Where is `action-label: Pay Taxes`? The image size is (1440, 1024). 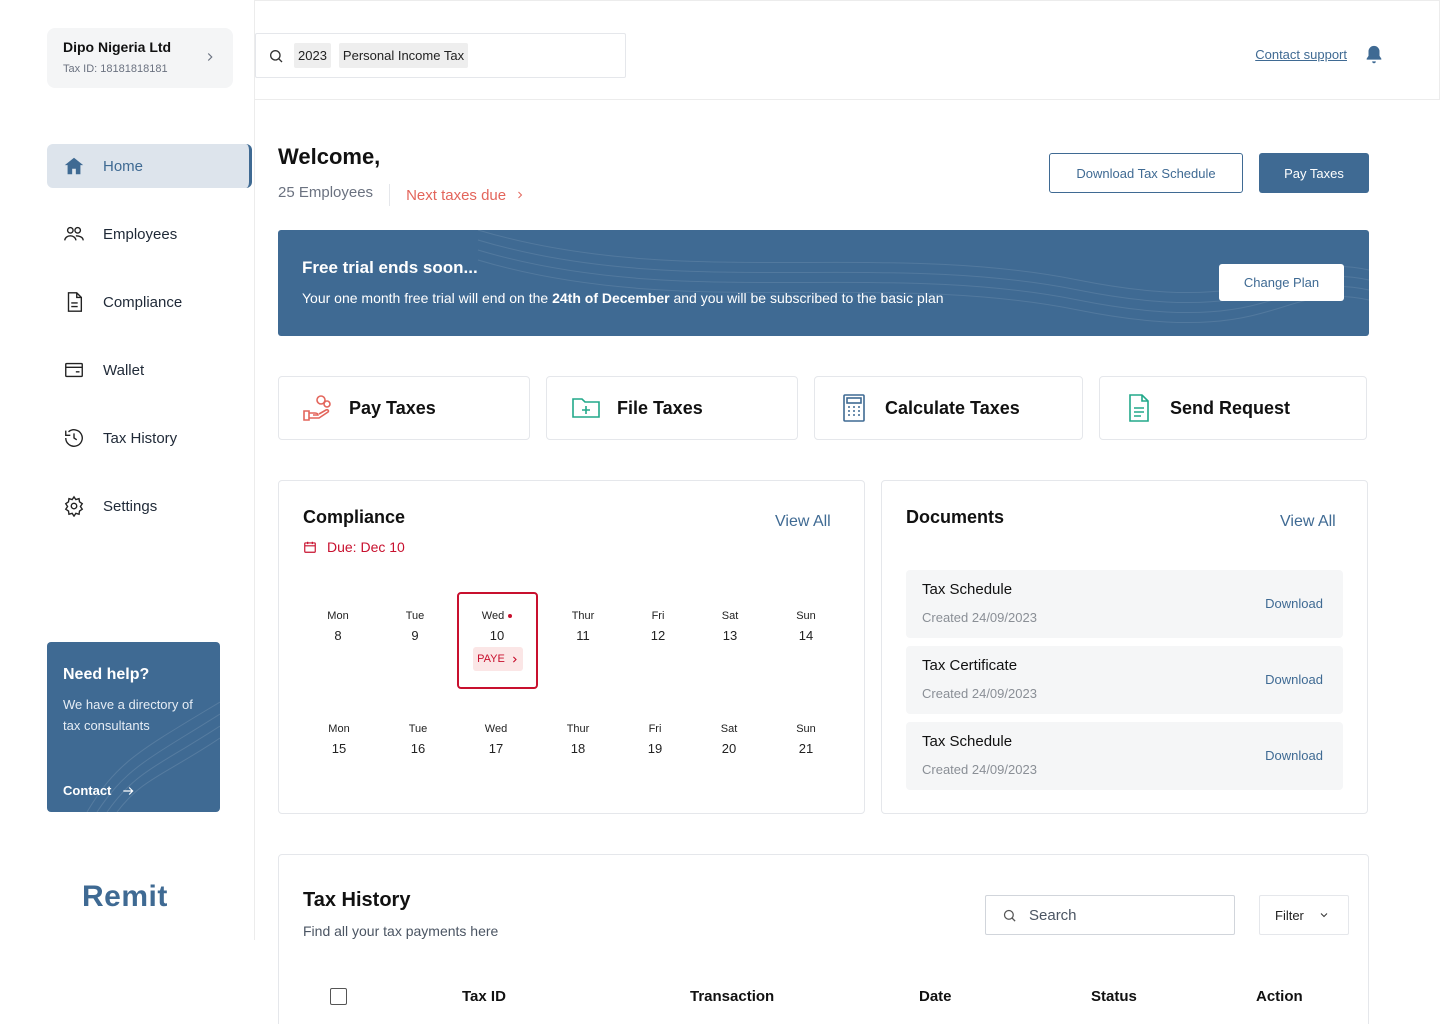 action-label: Pay Taxes is located at coordinates (392, 407).